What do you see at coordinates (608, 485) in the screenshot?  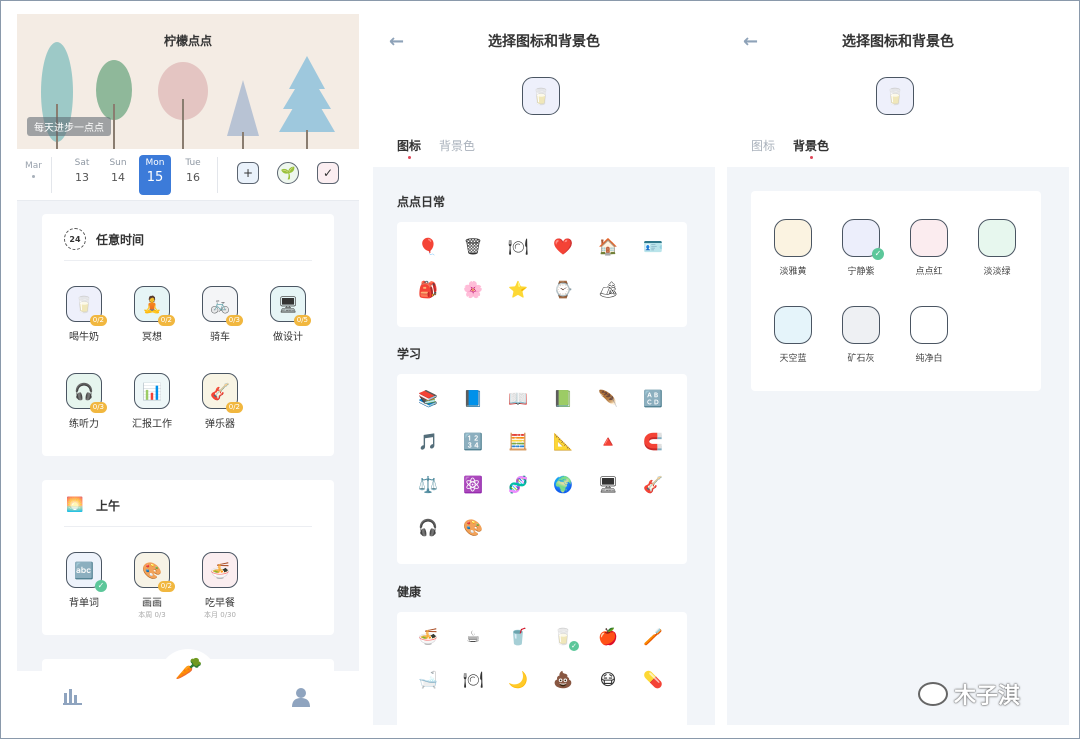 I see `icon-option: 🖥` at bounding box center [608, 485].